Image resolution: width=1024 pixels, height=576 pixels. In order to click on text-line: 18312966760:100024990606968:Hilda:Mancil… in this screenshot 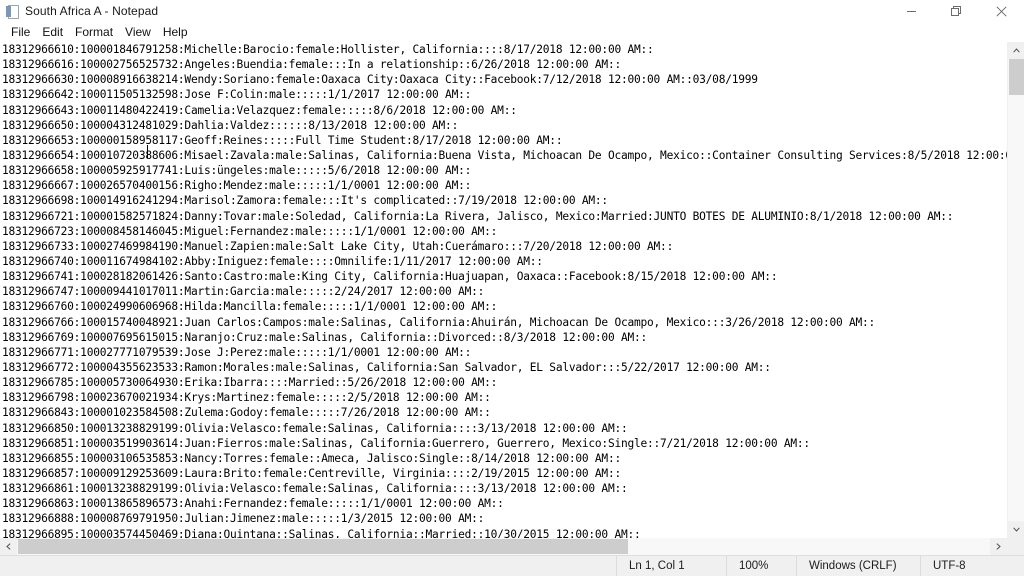, I will do `click(250, 307)`.